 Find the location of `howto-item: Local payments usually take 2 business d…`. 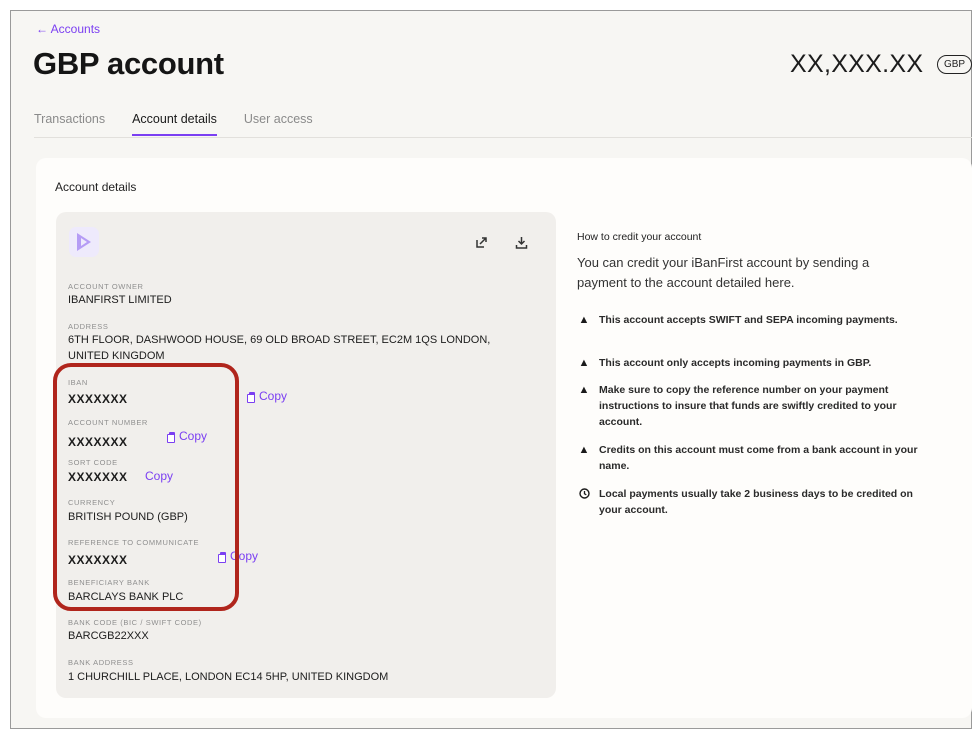

howto-item: Local payments usually take 2 business d… is located at coordinates (749, 502).